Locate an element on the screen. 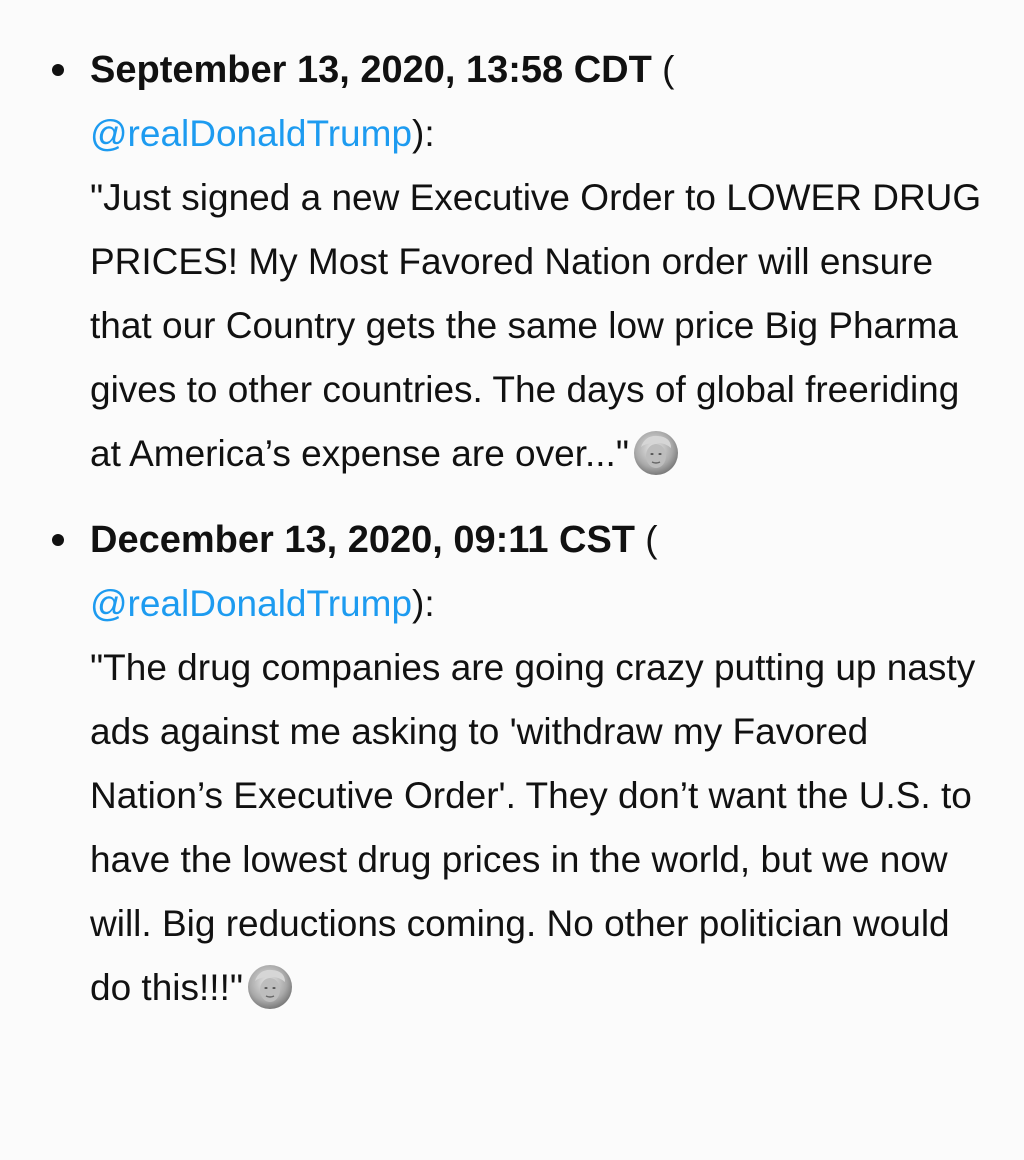 The width and height of the screenshot is (1024, 1160). tweet-timestamp: September 13, 2020, 13:58 CDT is located at coordinates (371, 70).